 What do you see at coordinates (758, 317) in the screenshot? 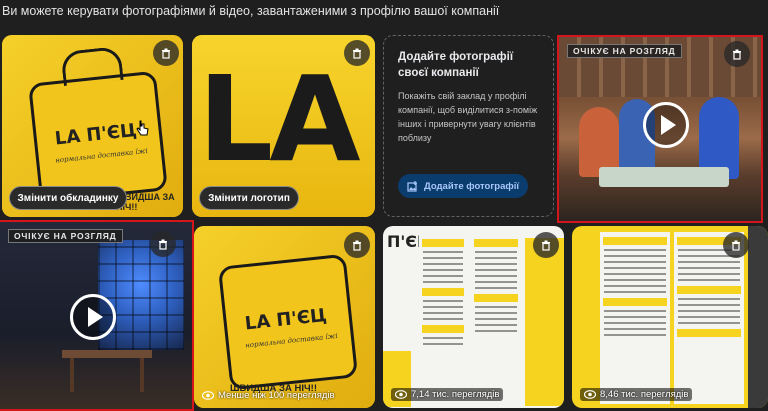
I see `menu-dark-strip` at bounding box center [758, 317].